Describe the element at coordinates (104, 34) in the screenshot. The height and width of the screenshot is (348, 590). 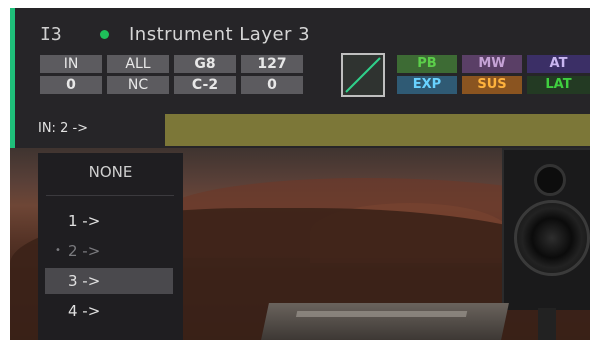
I see `status-dot-icon` at that location.